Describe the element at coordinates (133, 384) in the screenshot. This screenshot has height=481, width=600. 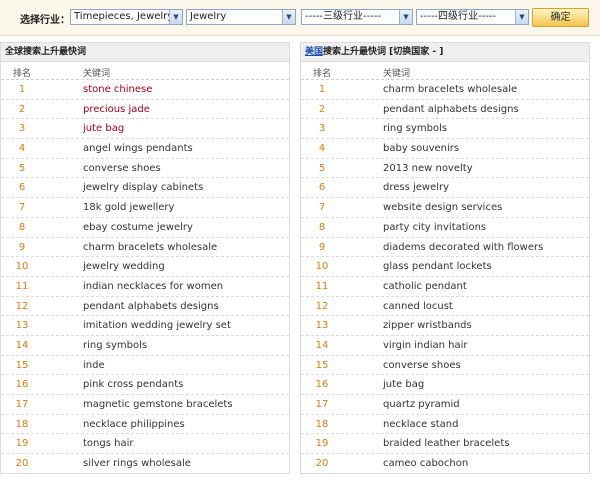
I see `keyword-link: pink cross pendants` at that location.